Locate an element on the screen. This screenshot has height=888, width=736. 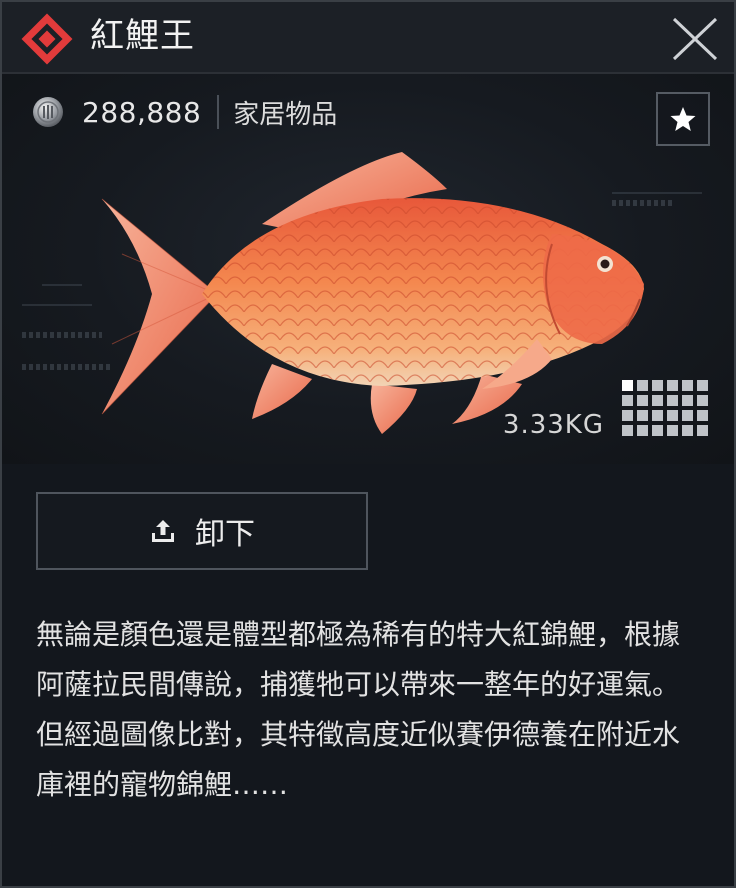
item-price: 288,888 is located at coordinates (142, 112).